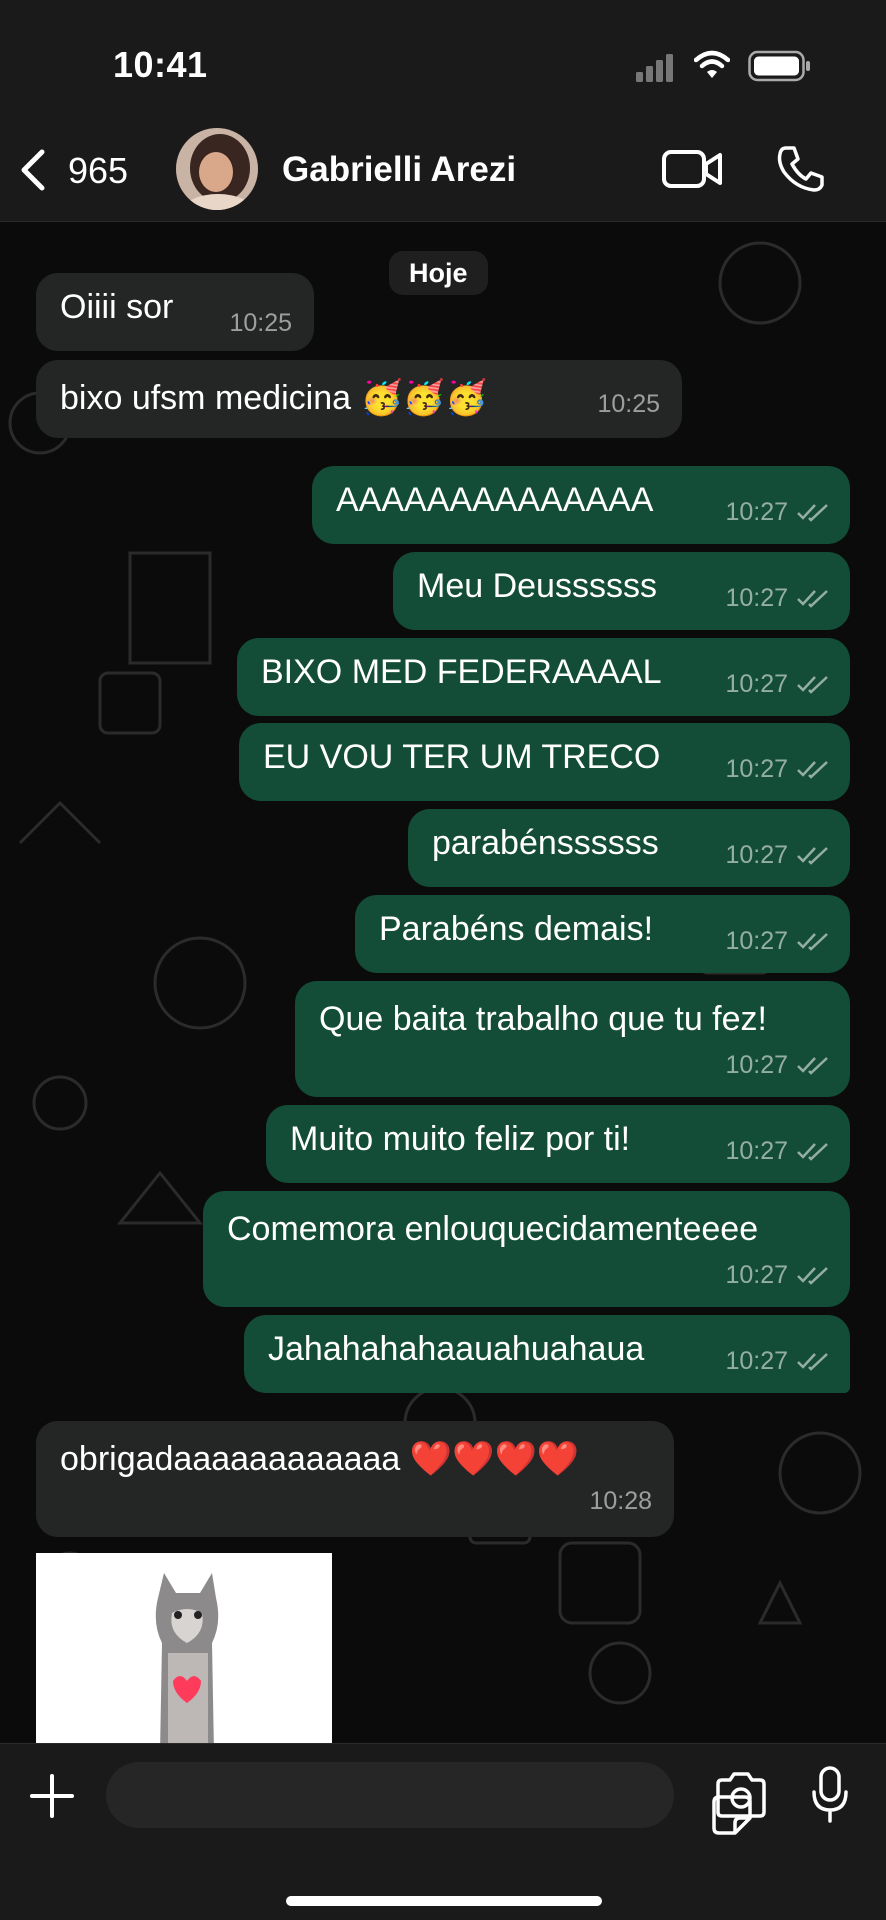 The image size is (886, 1920). I want to click on message-text: EU VOU TER UM TRECO, so click(462, 757).